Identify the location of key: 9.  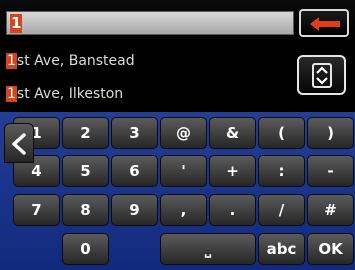
(134, 210).